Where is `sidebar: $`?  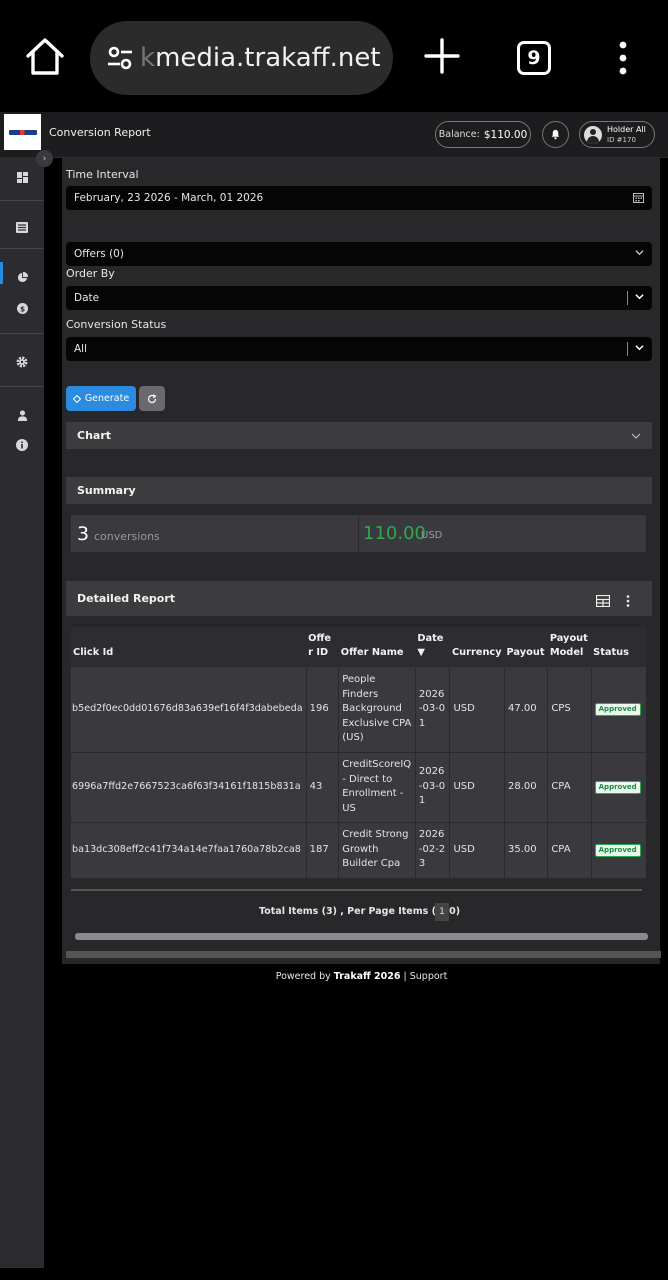
sidebar: $ is located at coordinates (22, 713).